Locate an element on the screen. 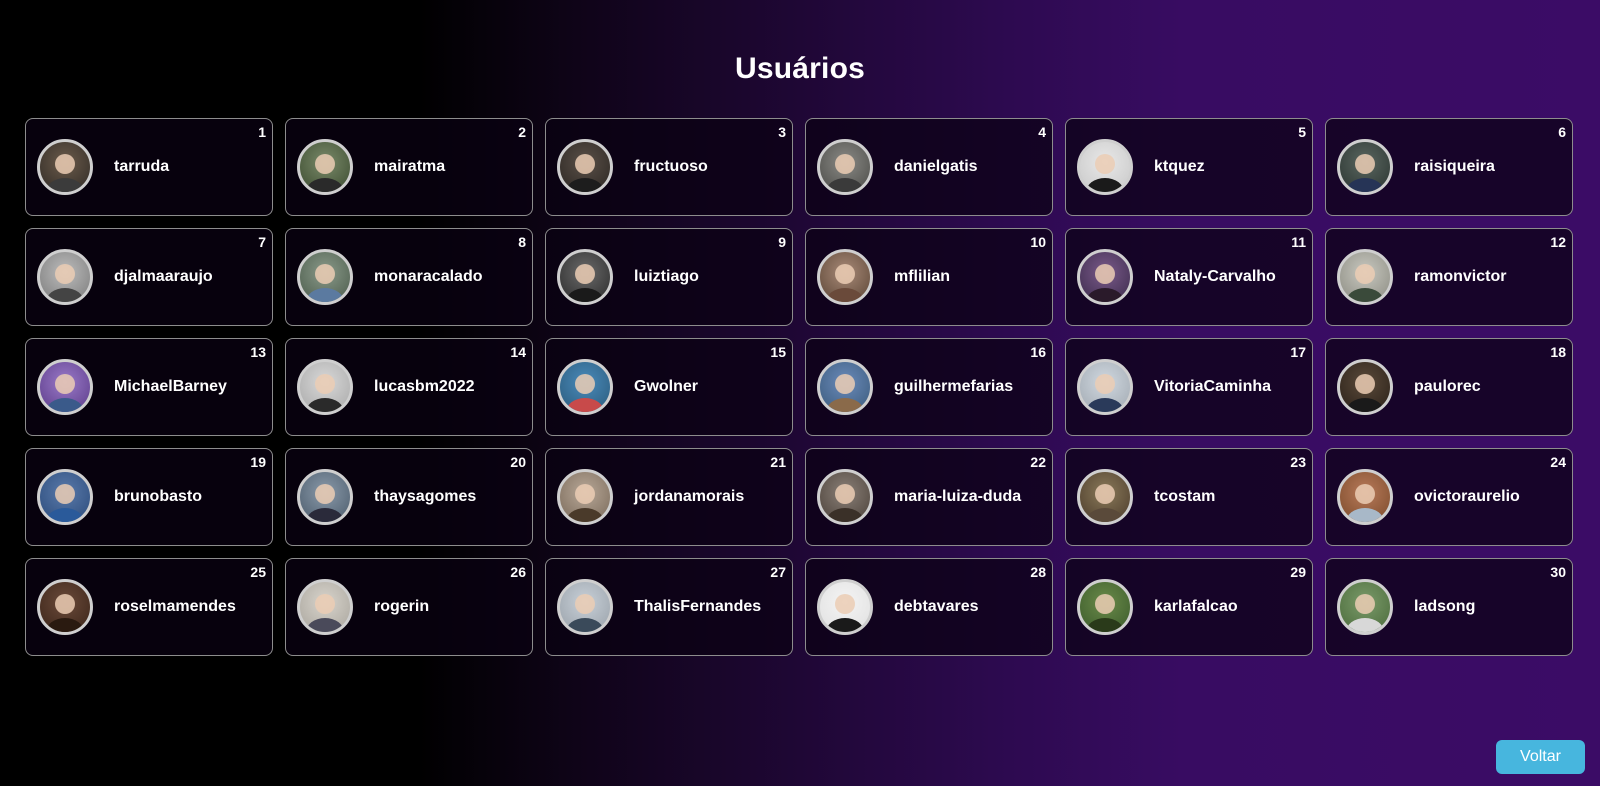 Image resolution: width=1600 pixels, height=786 pixels. user-card: brunobasto 19 is located at coordinates (149, 497).